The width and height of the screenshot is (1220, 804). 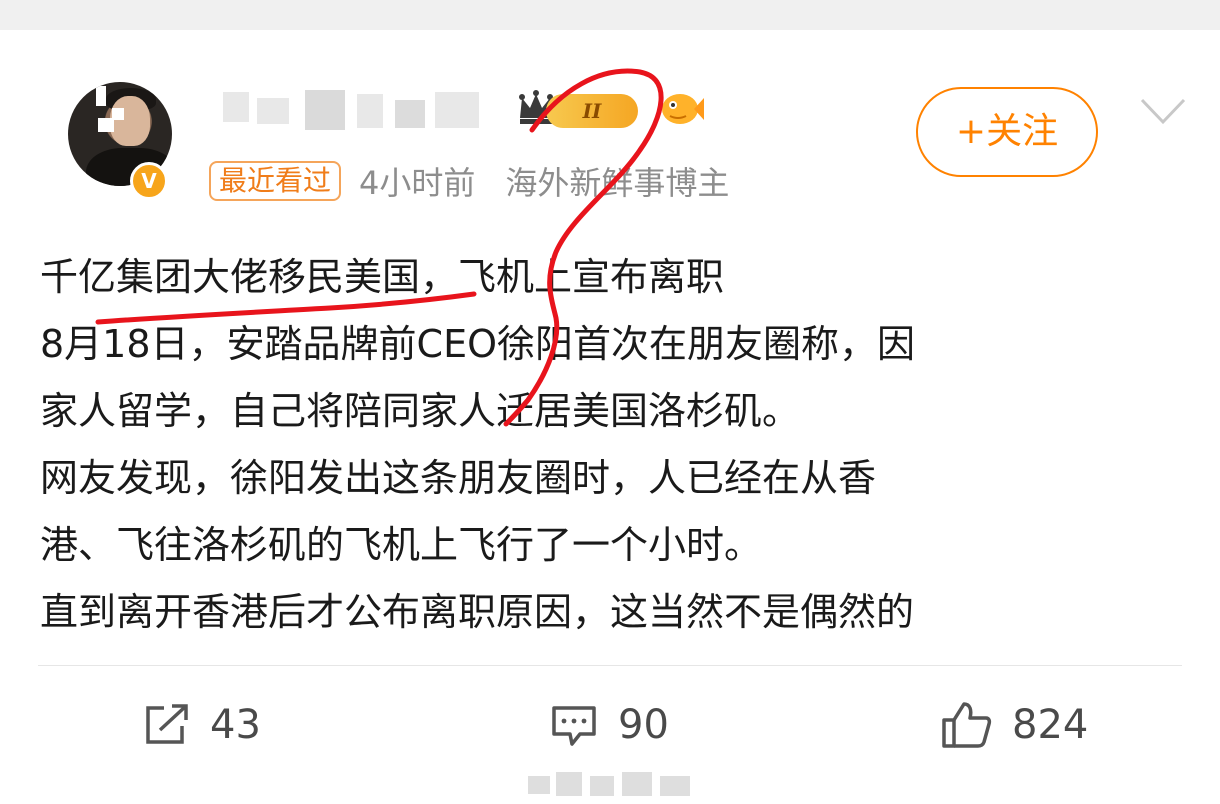 What do you see at coordinates (122, 141) in the screenshot?
I see `avatar: V` at bounding box center [122, 141].